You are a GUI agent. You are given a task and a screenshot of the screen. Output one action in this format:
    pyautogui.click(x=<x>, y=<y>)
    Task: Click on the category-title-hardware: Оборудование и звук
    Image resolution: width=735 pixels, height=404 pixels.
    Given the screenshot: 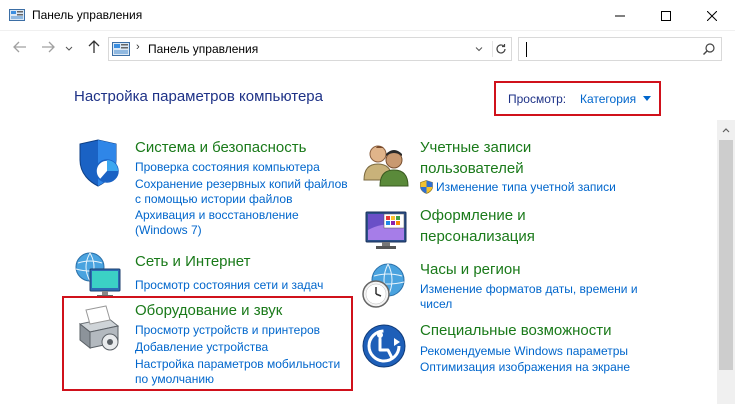 What is the action you would take?
    pyautogui.click(x=208, y=311)
    